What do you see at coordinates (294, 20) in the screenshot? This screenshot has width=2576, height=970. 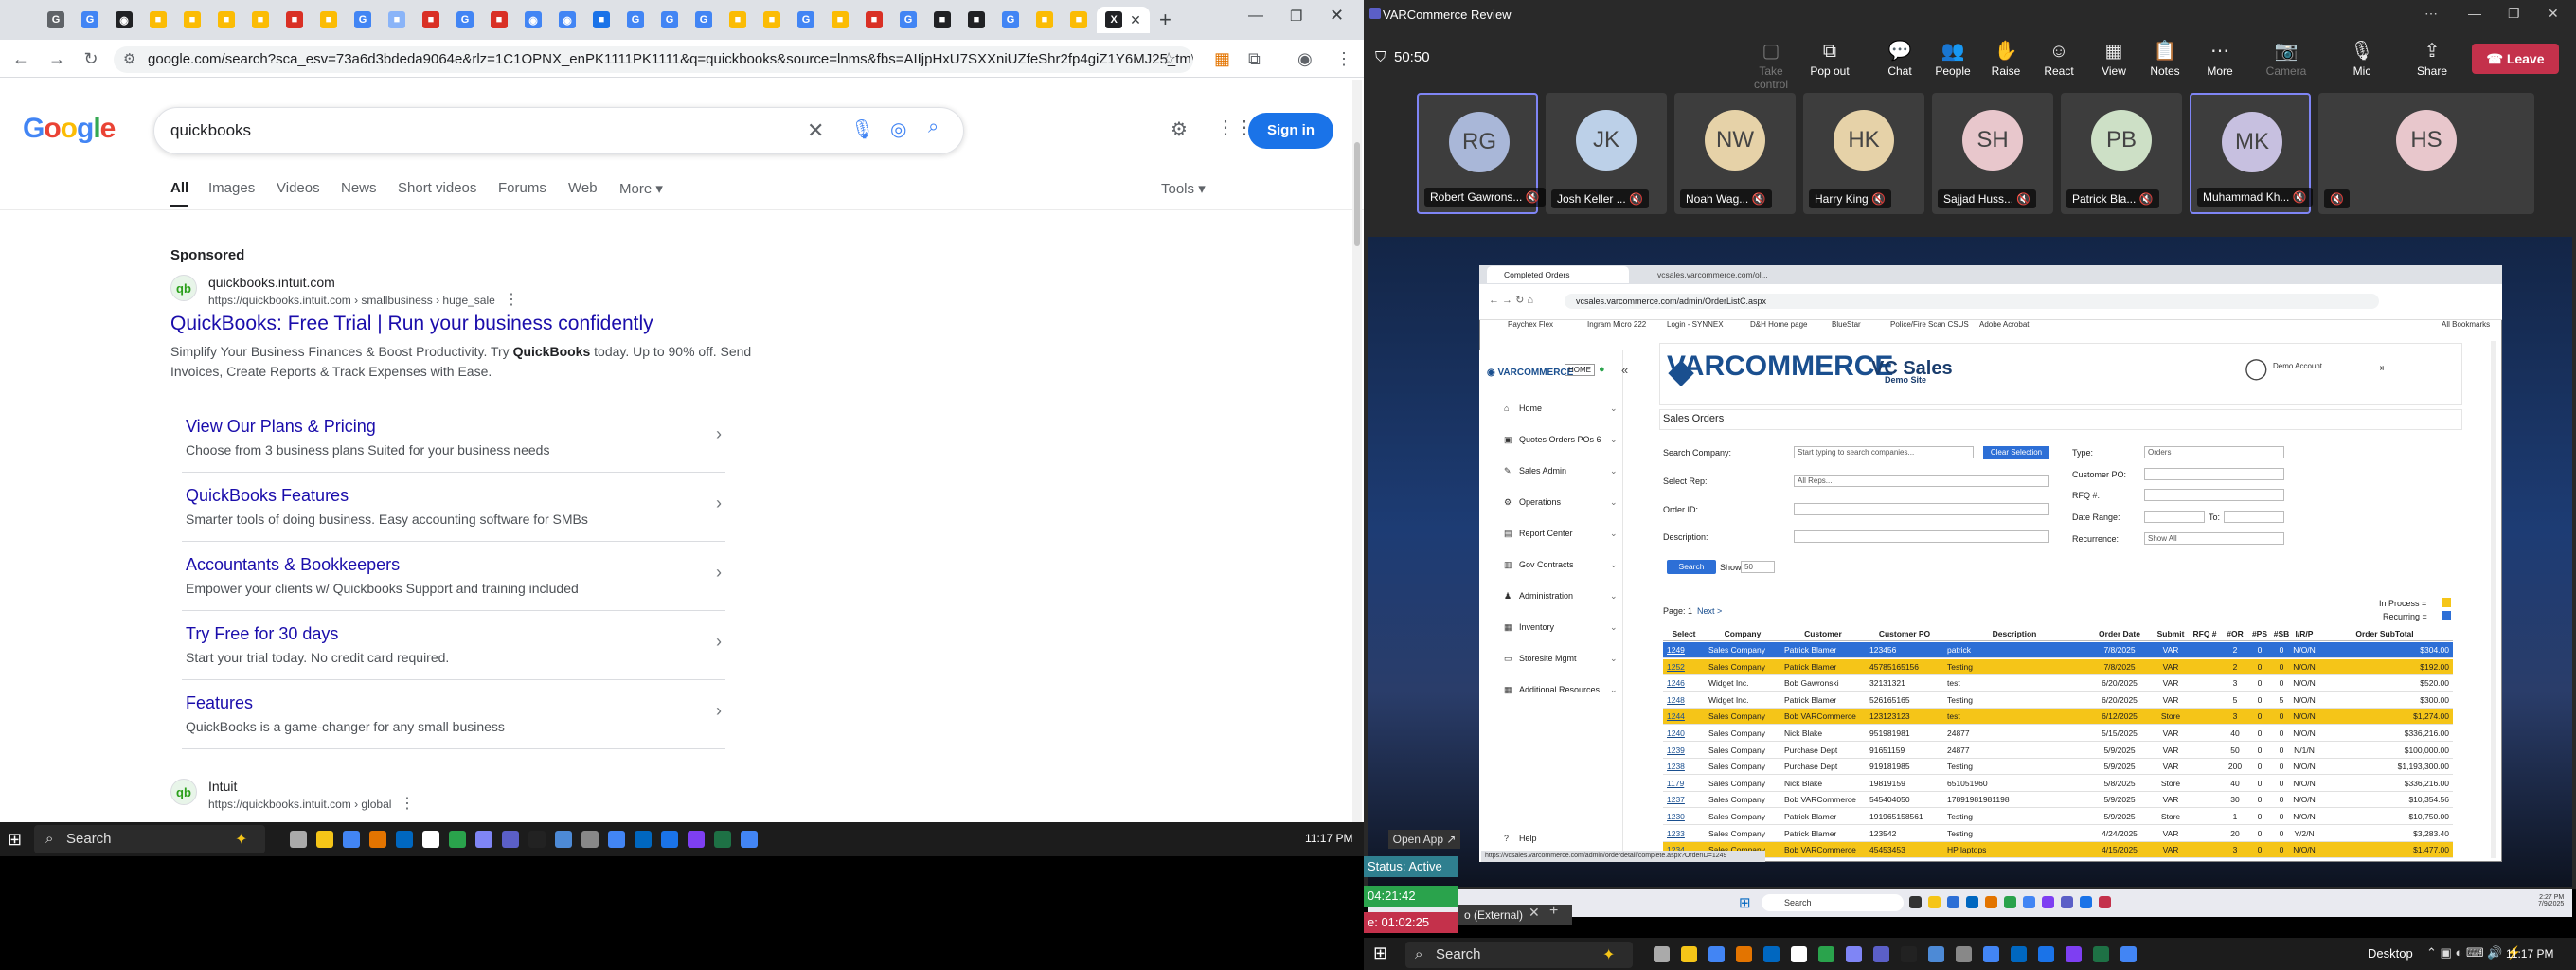 I see `chrome-tab-7: ■` at bounding box center [294, 20].